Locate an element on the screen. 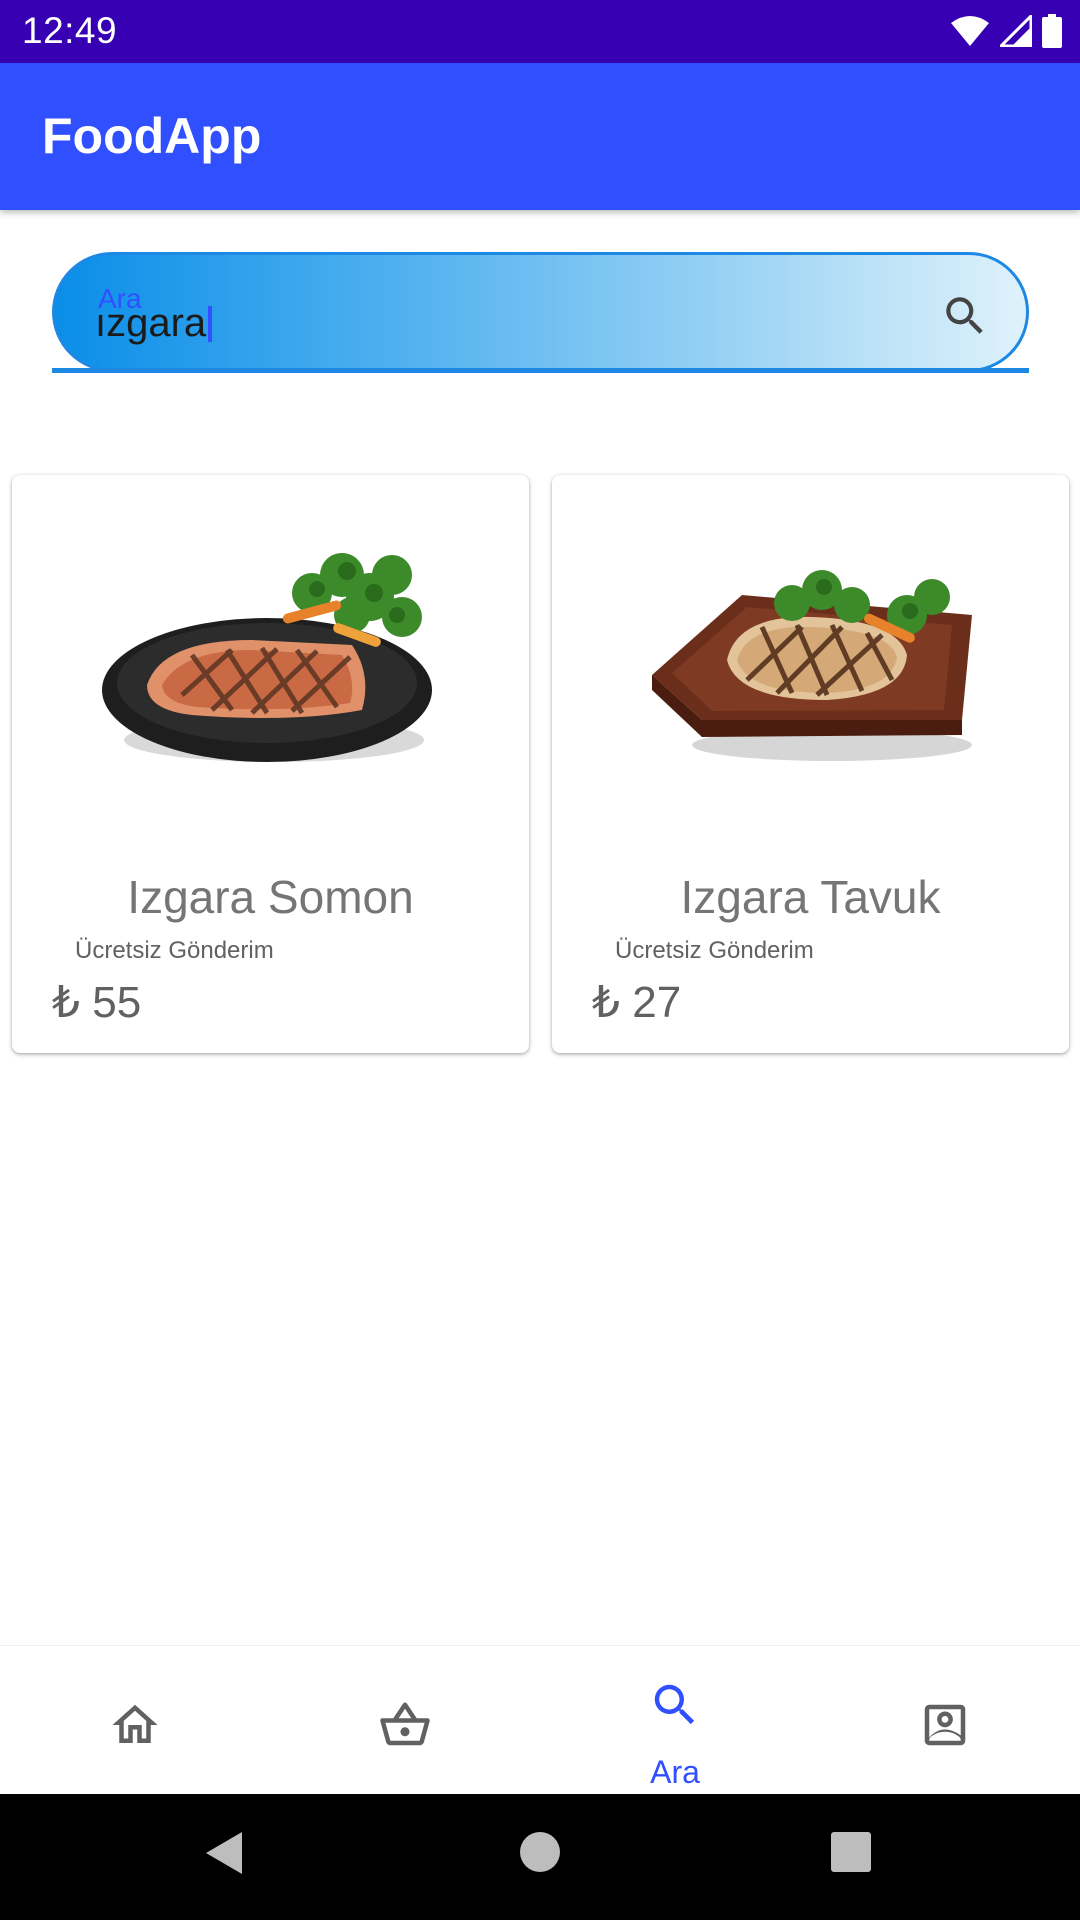  app-title: FoodApp is located at coordinates (152, 136).